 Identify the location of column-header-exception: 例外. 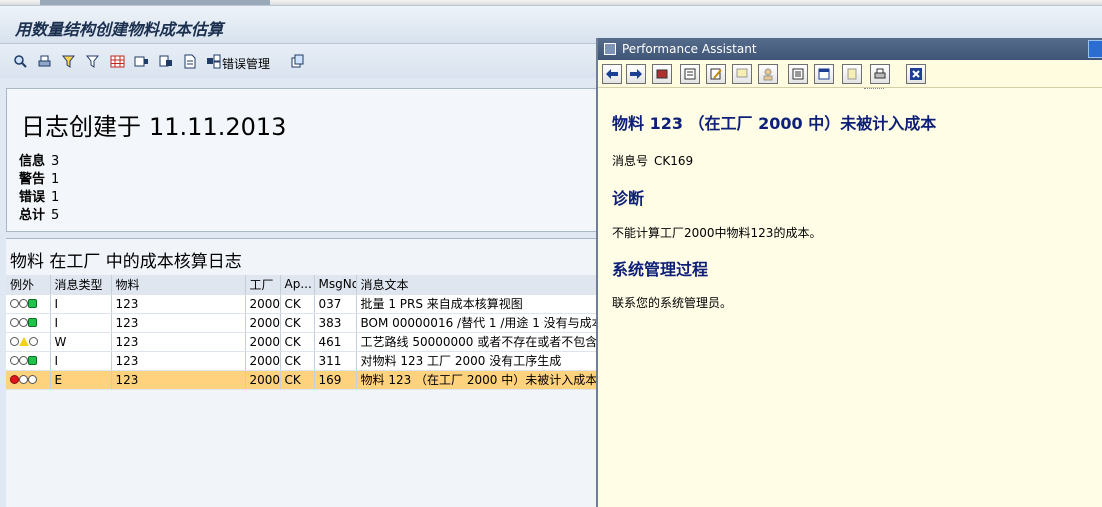
(28, 285).